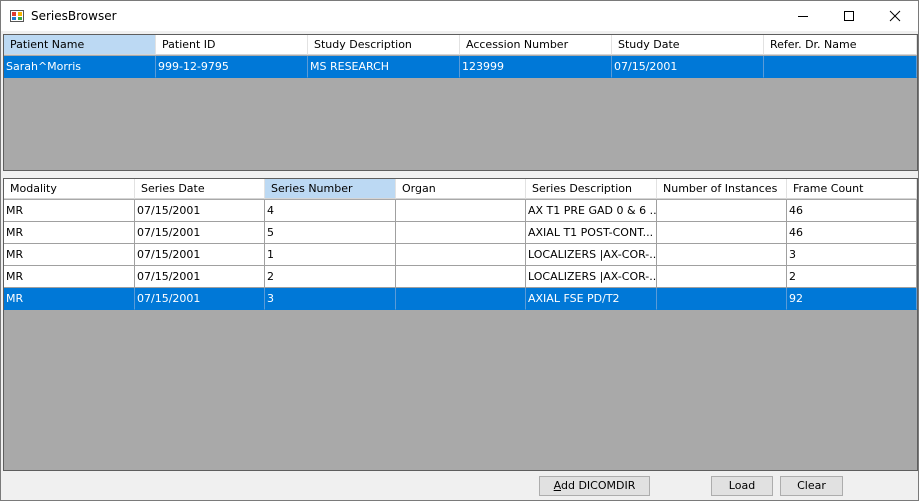 The image size is (919, 501). I want to click on cell-frame-count: 92, so click(852, 299).